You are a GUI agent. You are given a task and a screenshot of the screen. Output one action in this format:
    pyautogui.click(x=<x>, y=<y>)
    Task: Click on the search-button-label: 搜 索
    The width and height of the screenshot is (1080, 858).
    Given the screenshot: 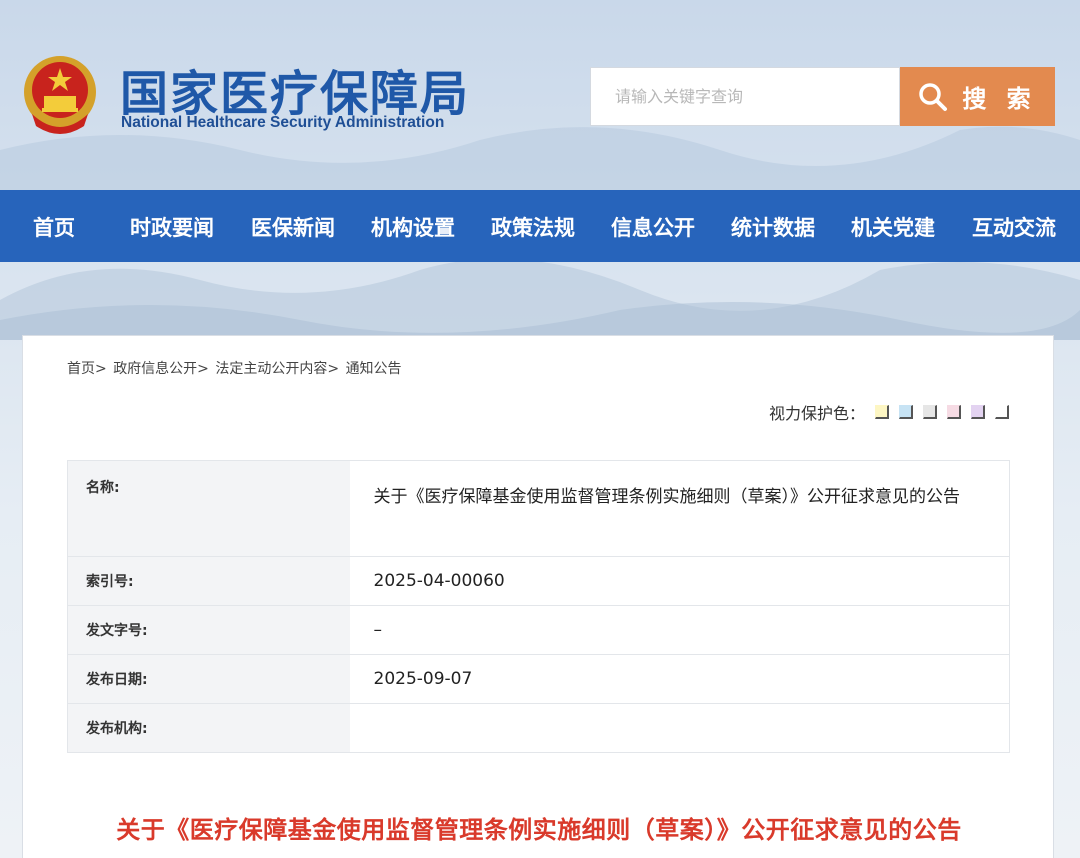 What is the action you would take?
    pyautogui.click(x=999, y=99)
    